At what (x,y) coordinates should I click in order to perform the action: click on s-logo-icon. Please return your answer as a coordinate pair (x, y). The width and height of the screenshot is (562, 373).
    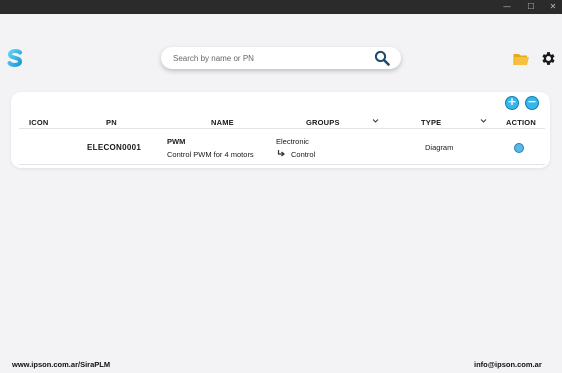
    Looking at the image, I should click on (15, 58).